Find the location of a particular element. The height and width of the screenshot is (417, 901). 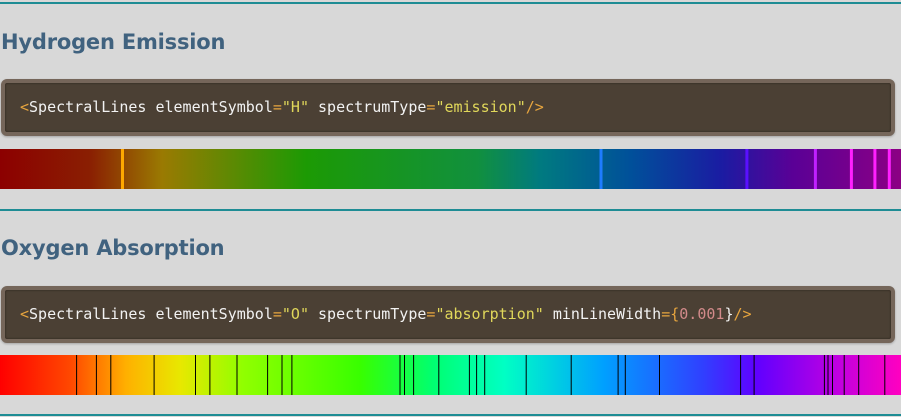

spectrum-hydrogen-emission is located at coordinates (450, 169).